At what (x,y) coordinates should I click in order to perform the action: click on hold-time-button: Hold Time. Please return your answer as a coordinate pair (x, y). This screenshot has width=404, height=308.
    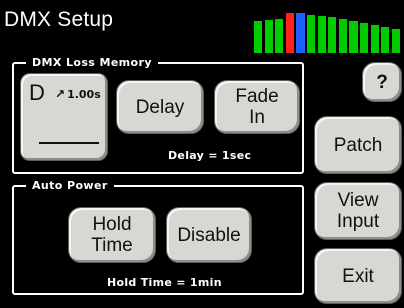
    Looking at the image, I should click on (112, 235).